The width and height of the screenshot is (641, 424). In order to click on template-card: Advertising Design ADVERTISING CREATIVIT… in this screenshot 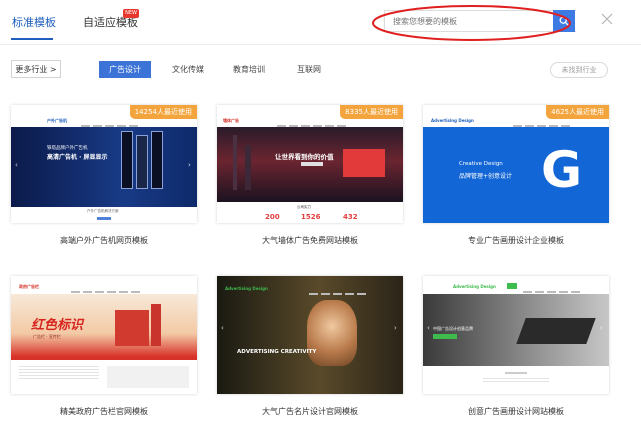, I will do `click(310, 335)`.